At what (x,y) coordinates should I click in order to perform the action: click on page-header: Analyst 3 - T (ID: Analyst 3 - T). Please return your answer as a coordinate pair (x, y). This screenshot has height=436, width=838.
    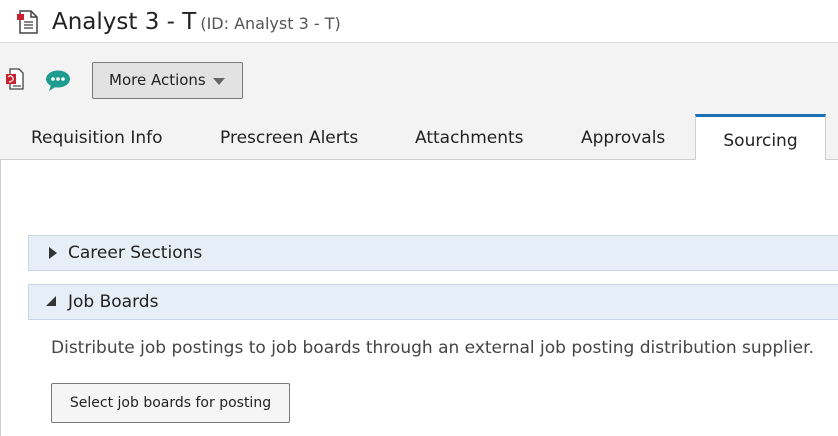
    Looking at the image, I should click on (419, 21).